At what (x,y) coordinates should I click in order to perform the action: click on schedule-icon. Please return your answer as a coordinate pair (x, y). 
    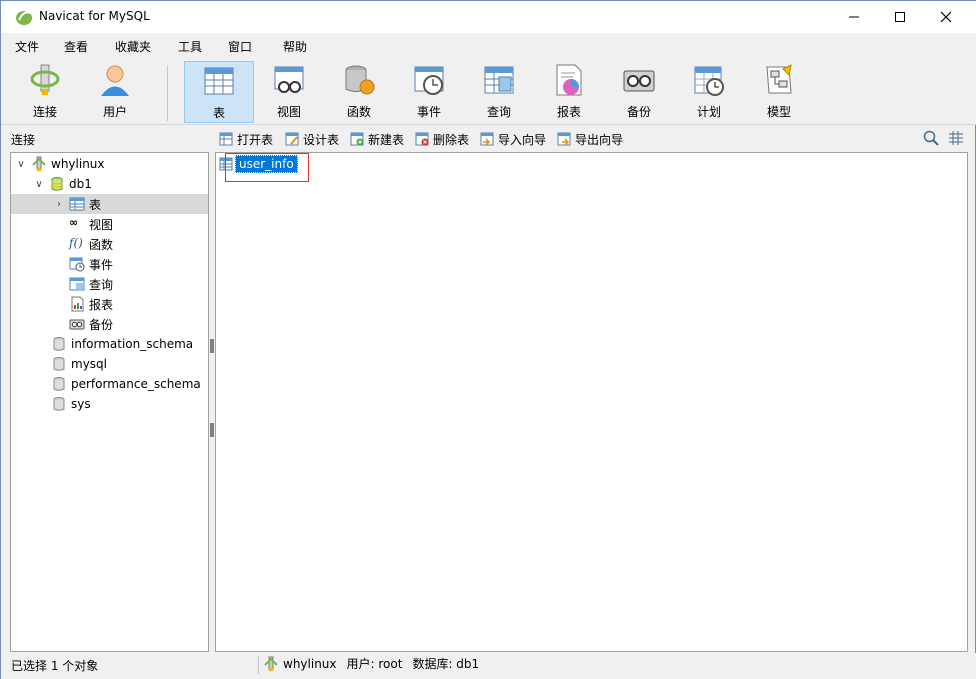
    Looking at the image, I should click on (709, 81).